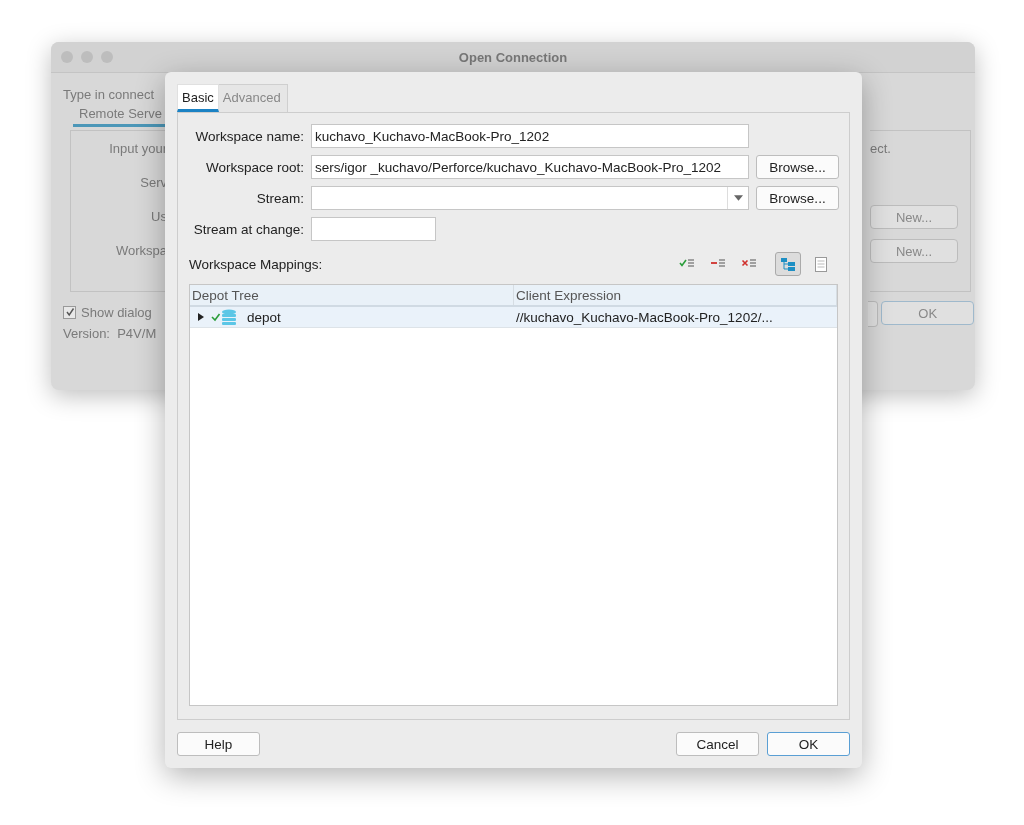 This screenshot has height=825, width=1024. What do you see at coordinates (352, 295) in the screenshot?
I see `column-header: Depot Tree` at bounding box center [352, 295].